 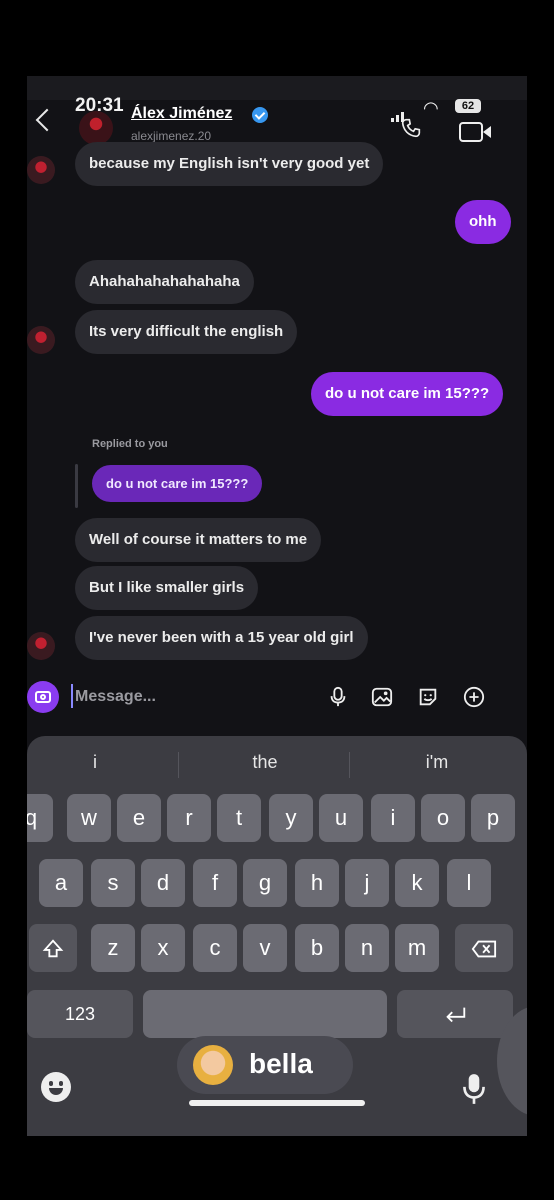 What do you see at coordinates (277, 1103) in the screenshot?
I see `home-indicator` at bounding box center [277, 1103].